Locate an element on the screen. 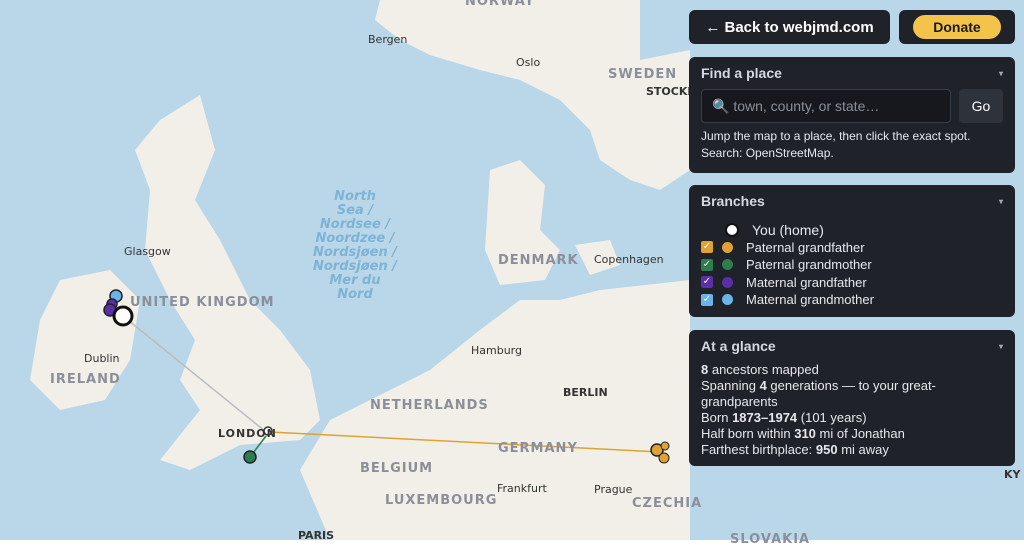  country-label: GERMANY is located at coordinates (538, 448).